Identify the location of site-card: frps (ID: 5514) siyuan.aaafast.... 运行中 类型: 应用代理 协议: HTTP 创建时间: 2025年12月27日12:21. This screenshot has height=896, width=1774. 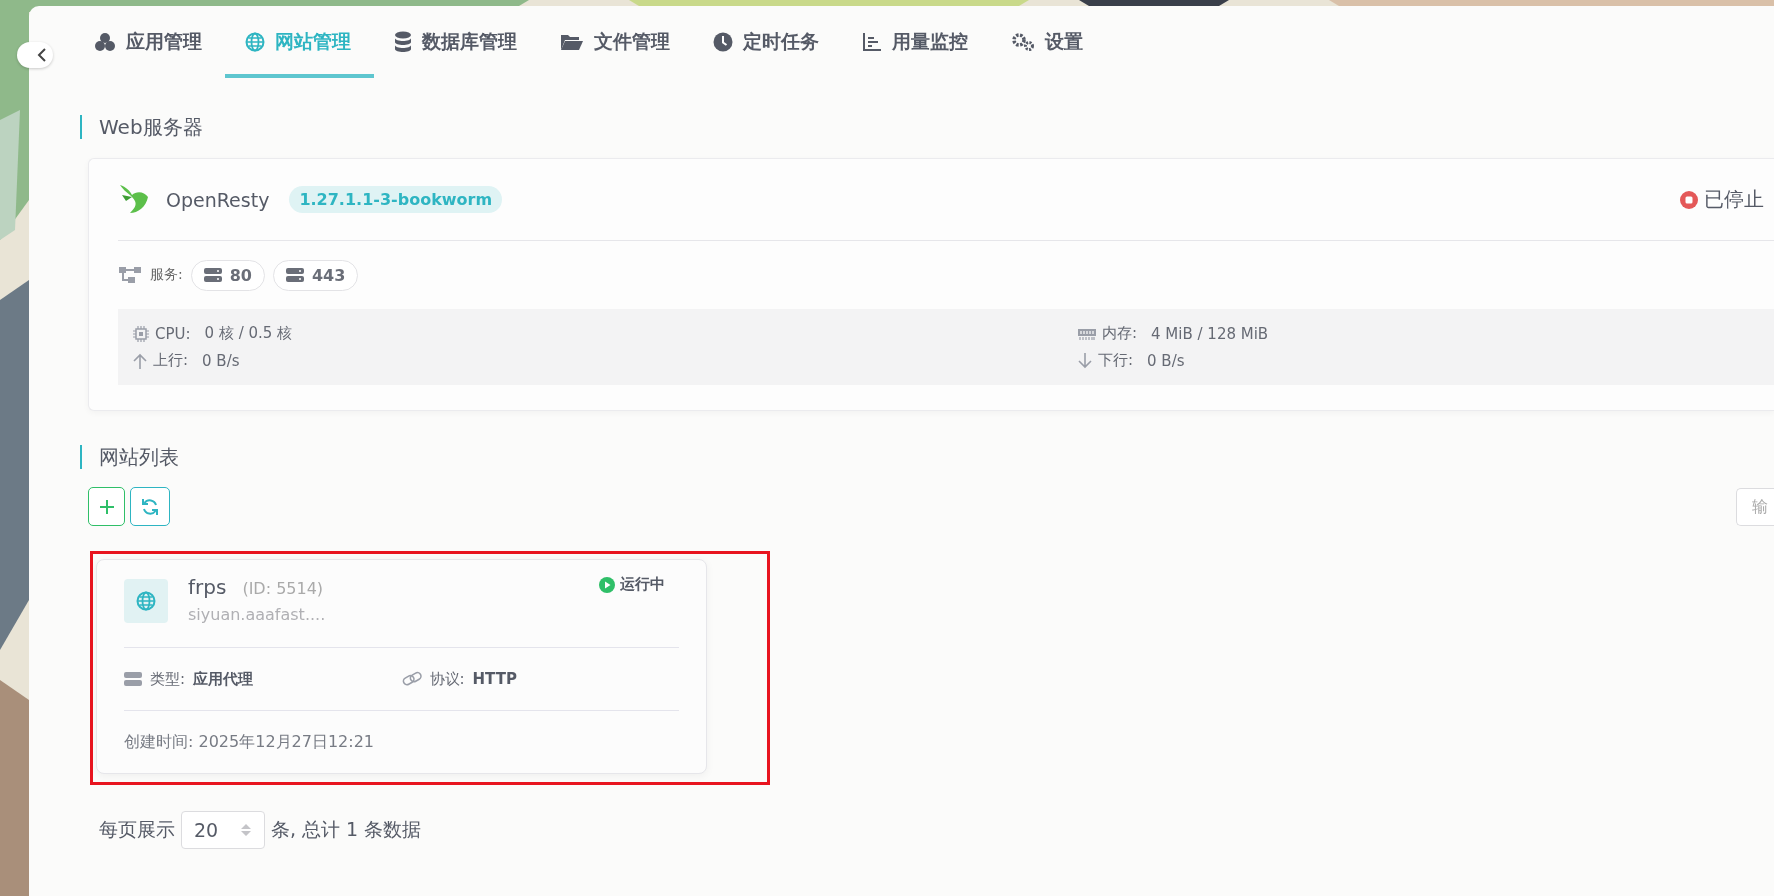
(401, 666).